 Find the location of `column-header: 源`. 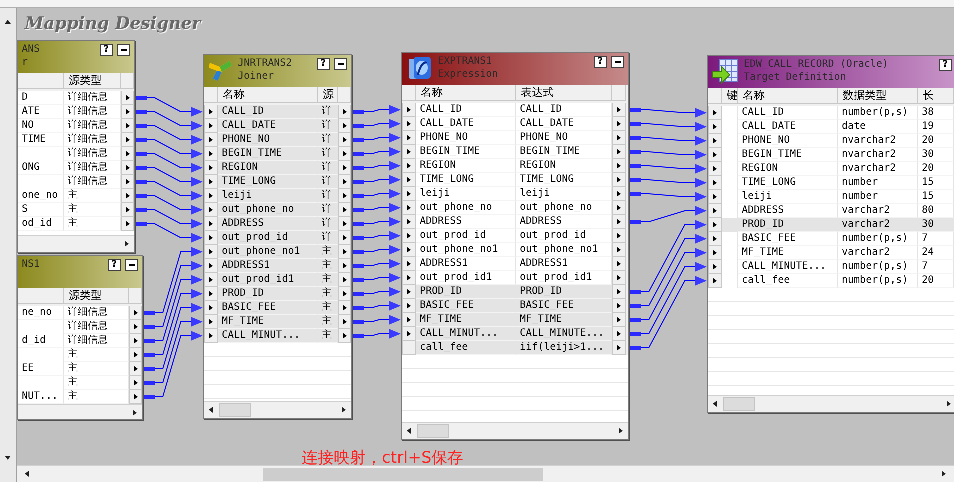

column-header: 源 is located at coordinates (328, 95).